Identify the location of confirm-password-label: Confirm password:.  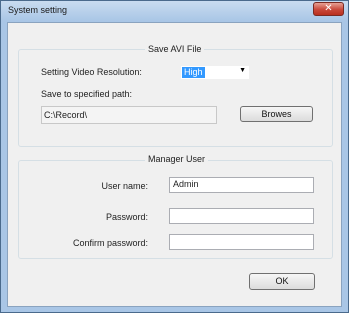
(110, 243).